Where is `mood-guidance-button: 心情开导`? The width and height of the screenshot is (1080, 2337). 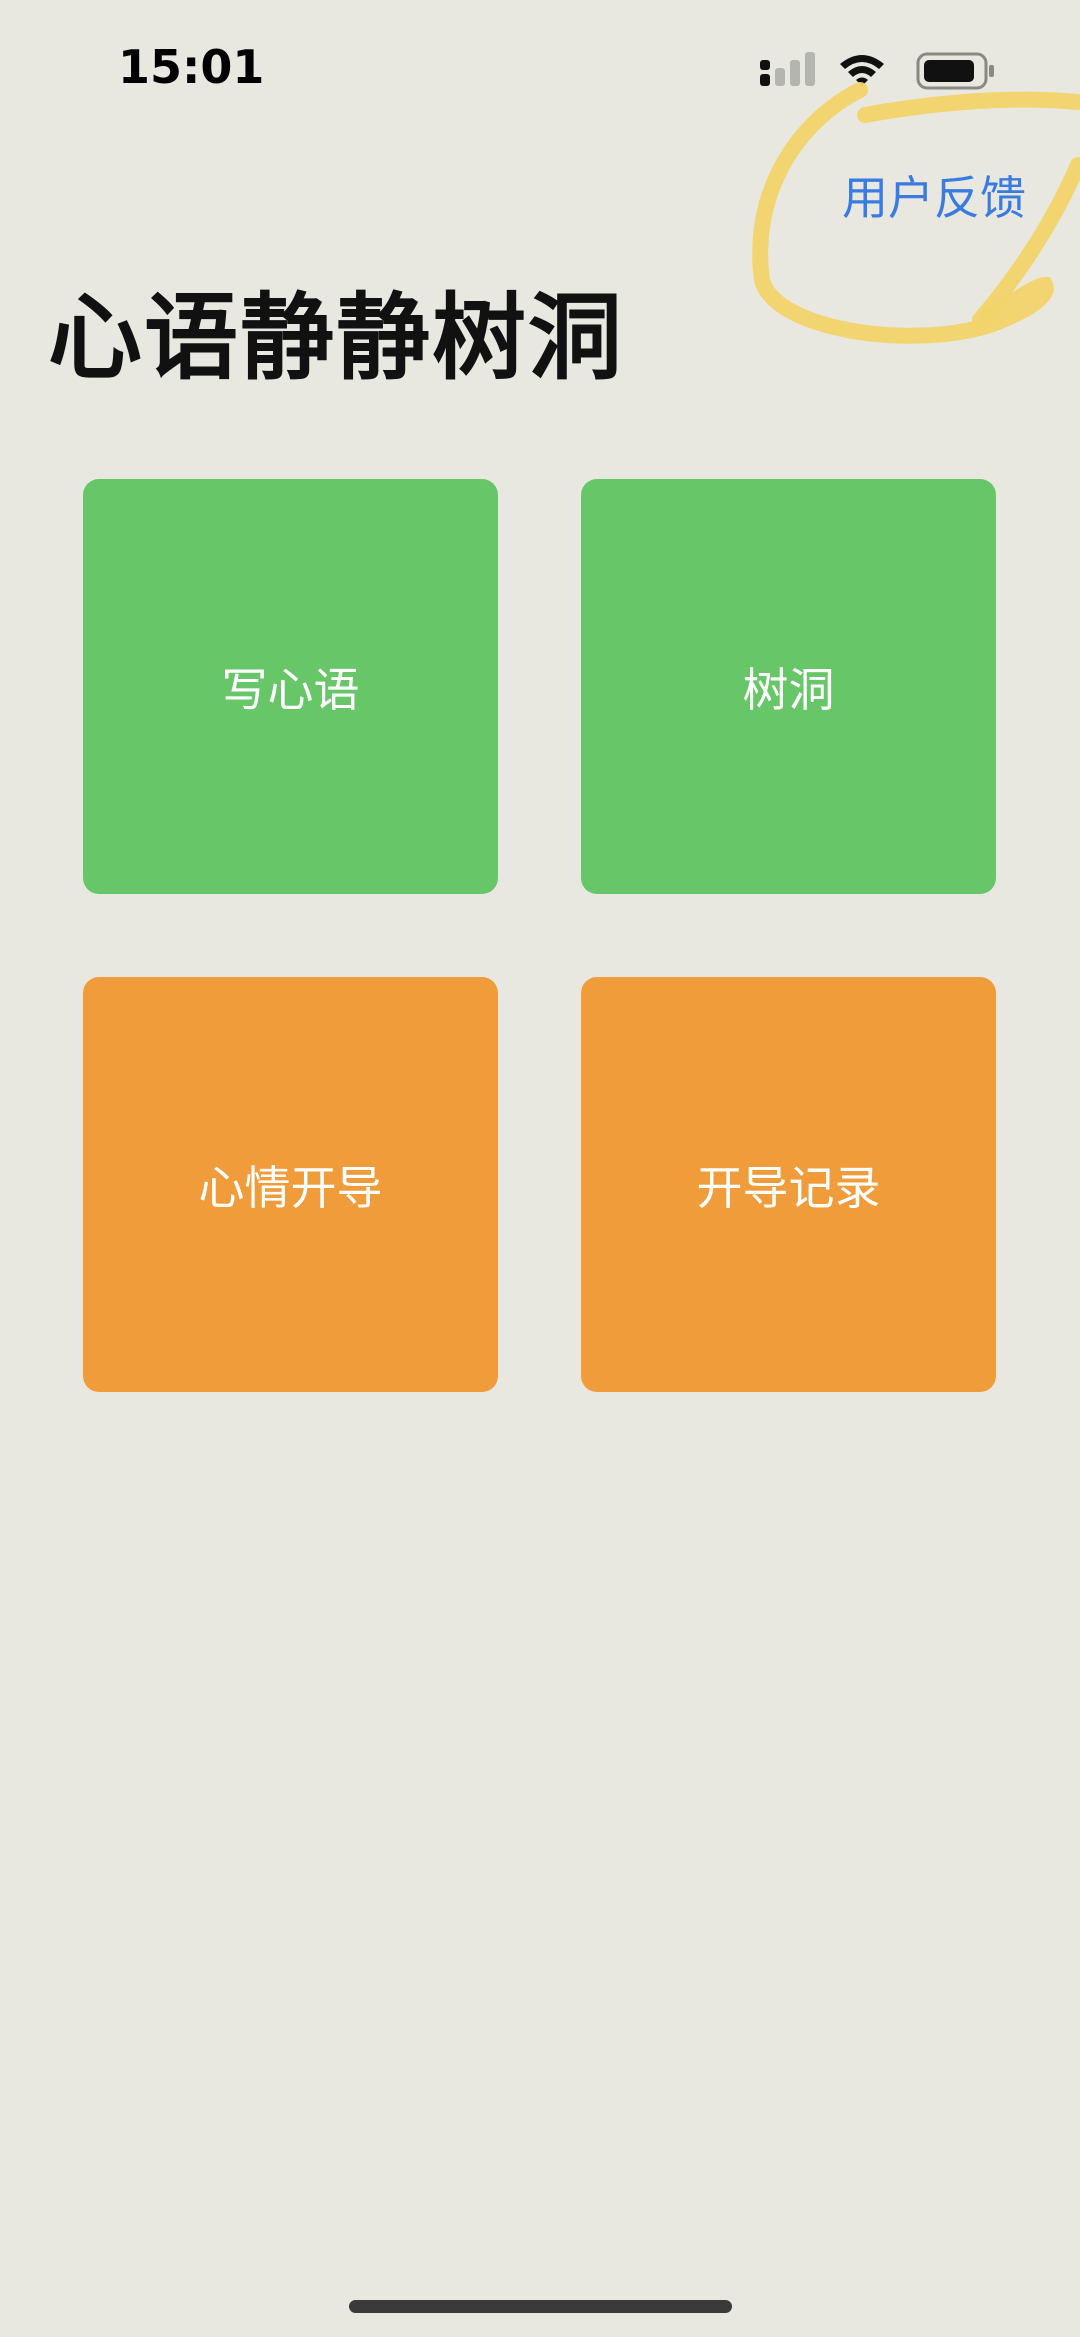 mood-guidance-button: 心情开导 is located at coordinates (290, 1184).